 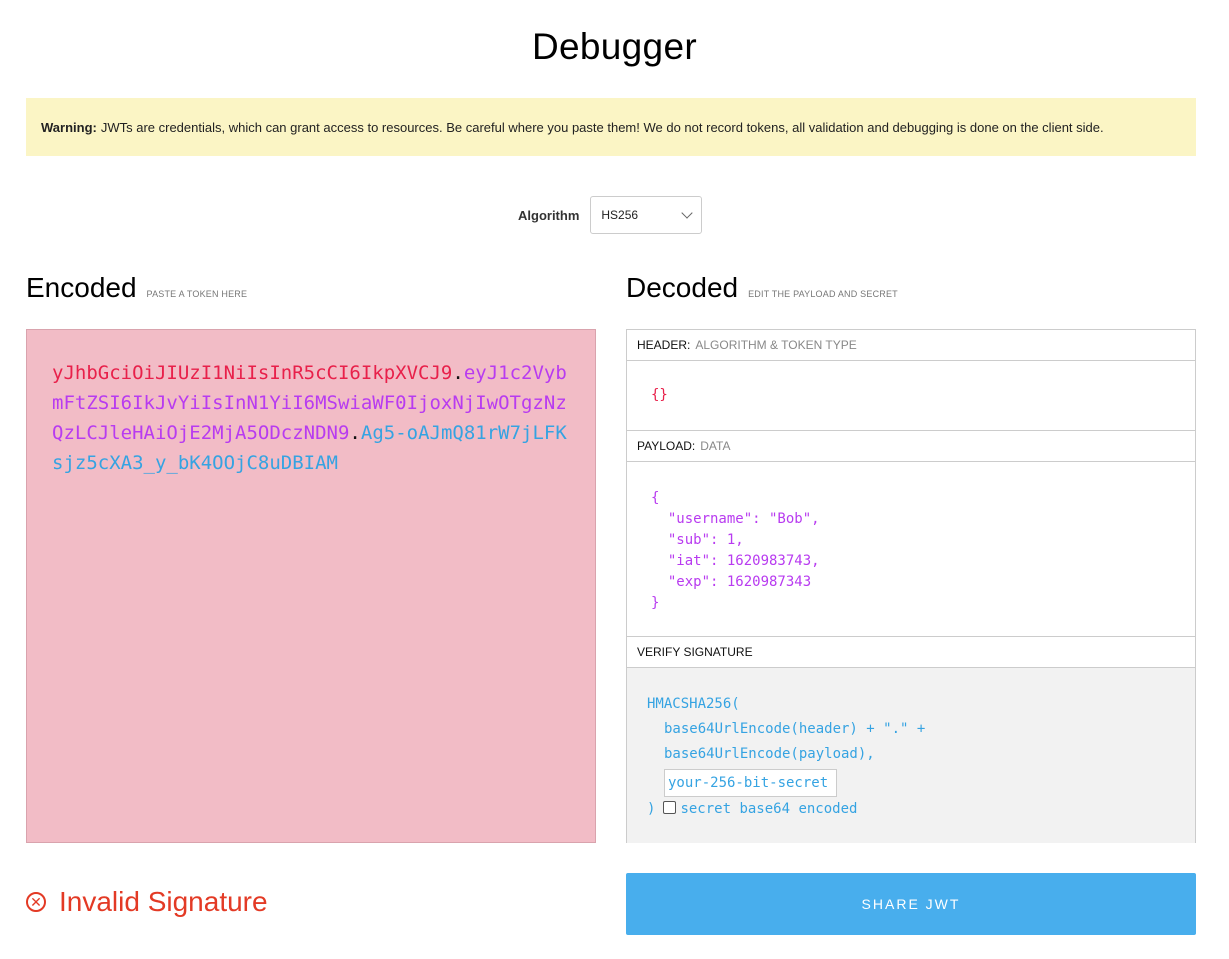 I want to click on verify-close-paren: ), so click(x=651, y=809).